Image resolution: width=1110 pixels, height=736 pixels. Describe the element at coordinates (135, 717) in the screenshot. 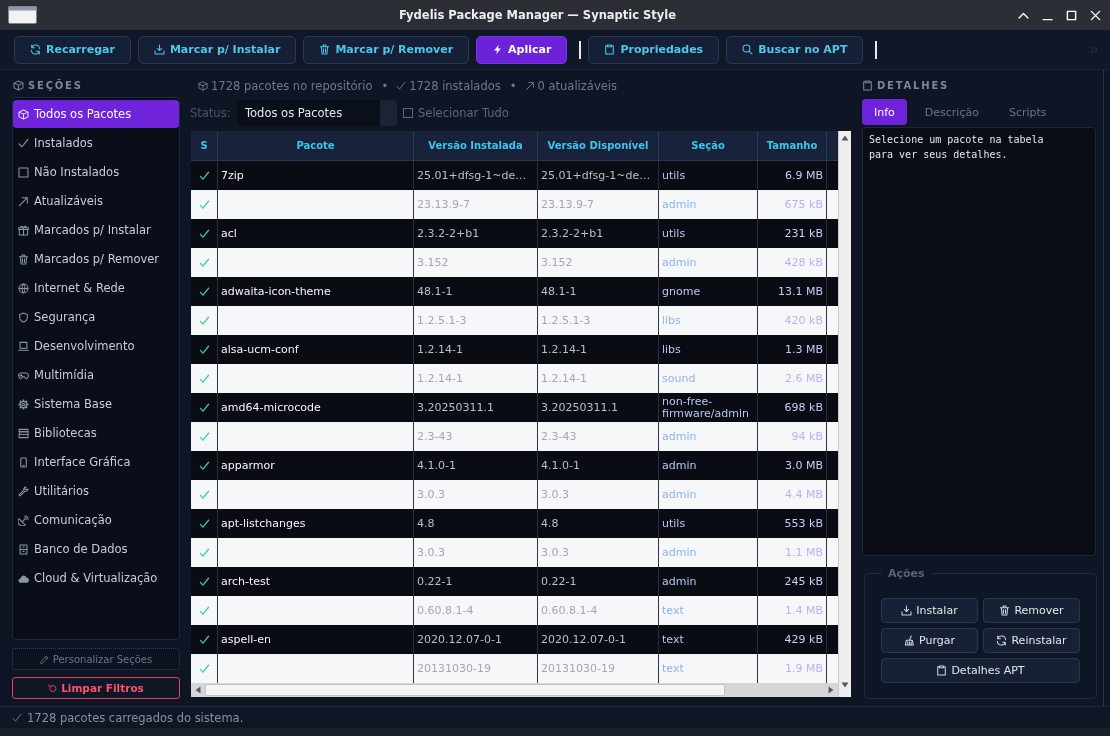

I see `status-text: 1728 pacotes carregados do sistema.` at that location.